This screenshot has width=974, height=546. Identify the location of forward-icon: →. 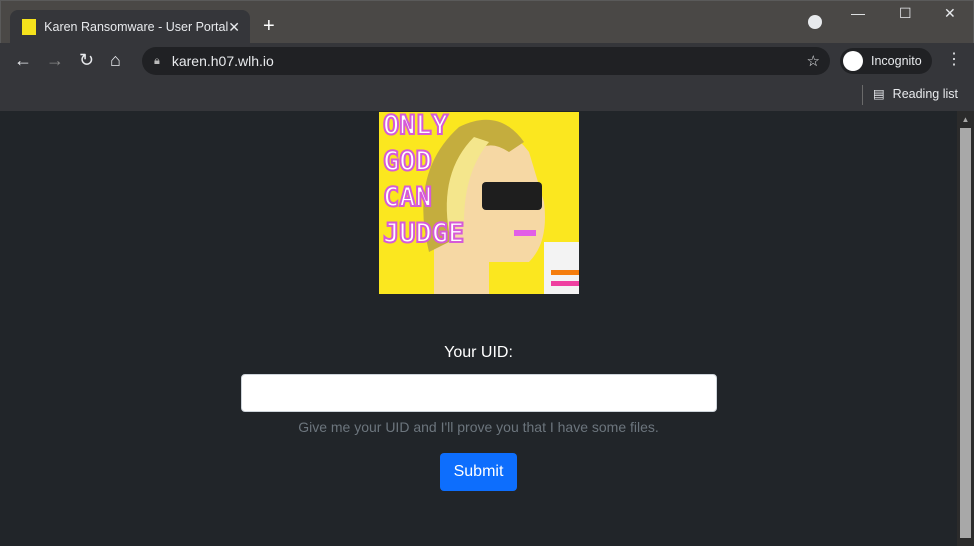
(55, 60).